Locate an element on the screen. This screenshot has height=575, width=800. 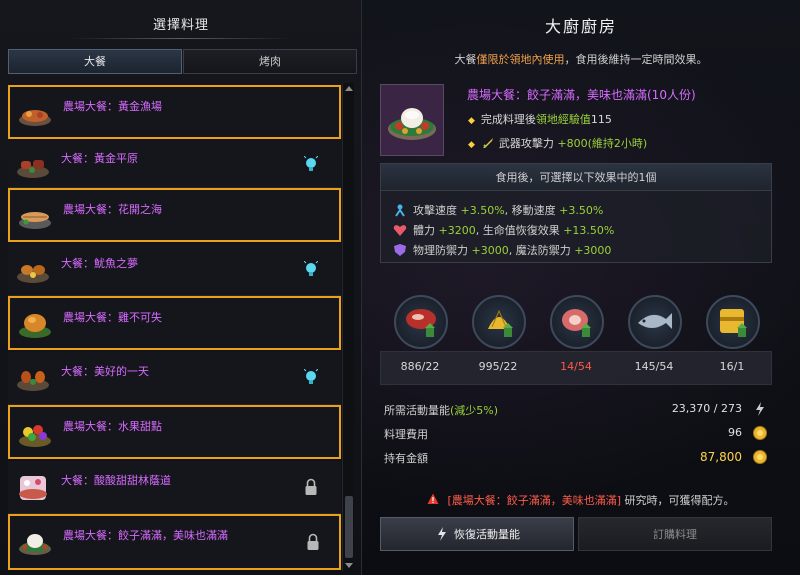
bonus-text: 完成料理後 is located at coordinates (508, 119).